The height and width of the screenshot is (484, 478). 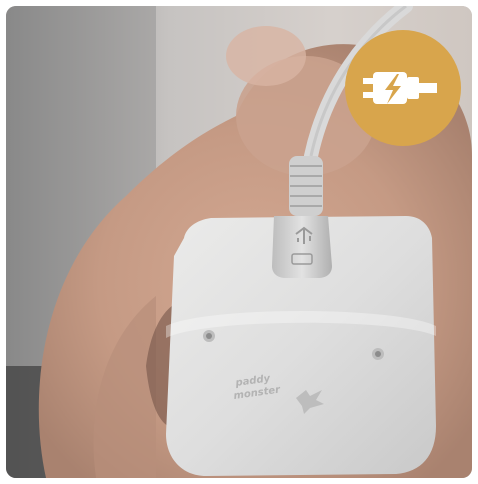 What do you see at coordinates (302, 247) in the screenshot?
I see `usb-plug` at bounding box center [302, 247].